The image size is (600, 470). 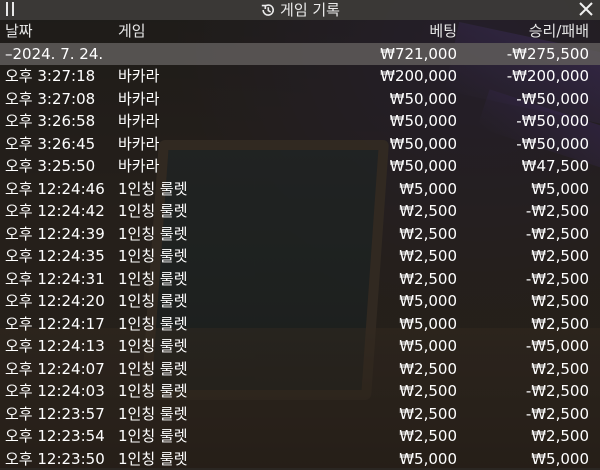 I want to click on date-summary-row: –2024. 7. 24. ₩721,000 -₩275,500, so click(x=300, y=54).